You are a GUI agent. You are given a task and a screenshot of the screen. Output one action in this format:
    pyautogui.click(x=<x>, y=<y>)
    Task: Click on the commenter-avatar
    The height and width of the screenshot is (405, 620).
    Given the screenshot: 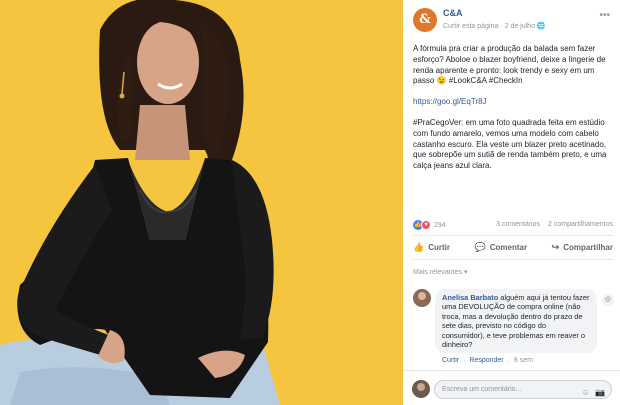 What is the action you would take?
    pyautogui.click(x=422, y=298)
    